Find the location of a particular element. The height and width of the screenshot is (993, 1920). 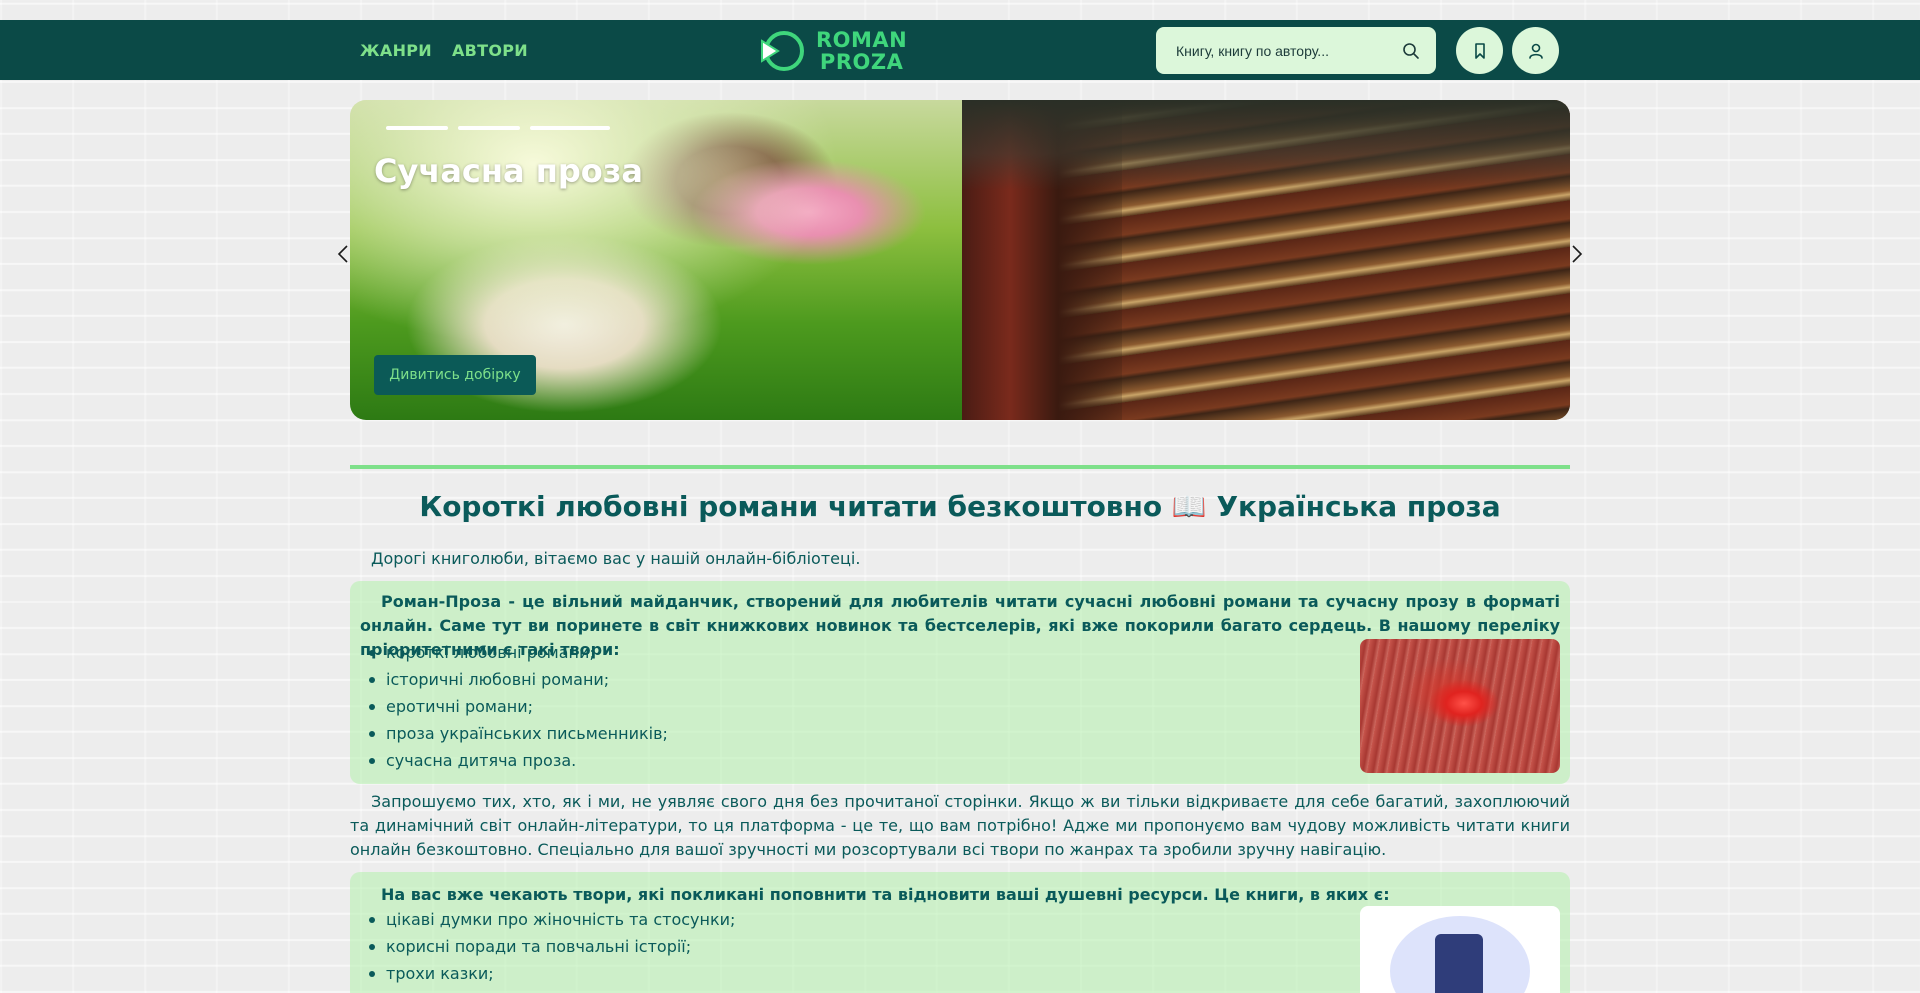

search-box is located at coordinates (1296, 50).